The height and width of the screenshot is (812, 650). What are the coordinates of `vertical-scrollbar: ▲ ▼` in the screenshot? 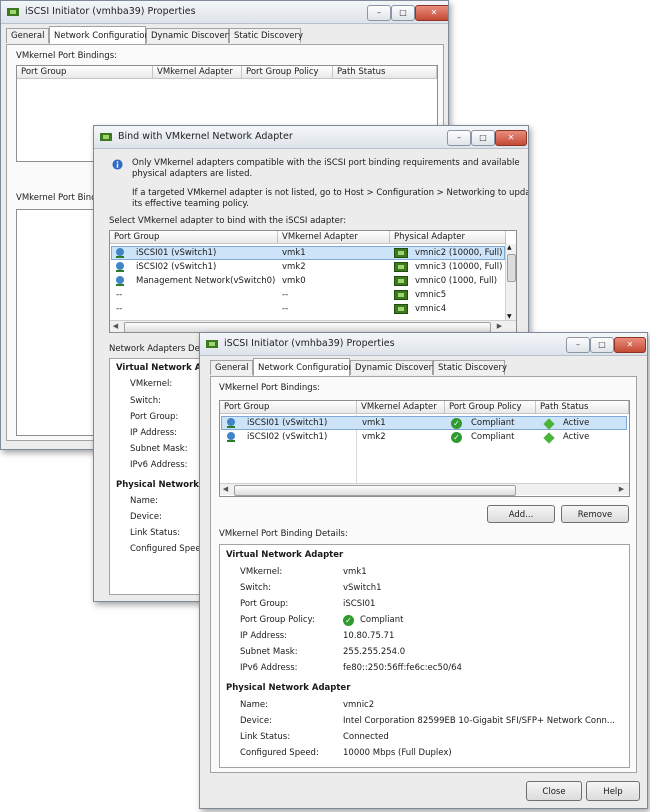 It's located at (510, 282).